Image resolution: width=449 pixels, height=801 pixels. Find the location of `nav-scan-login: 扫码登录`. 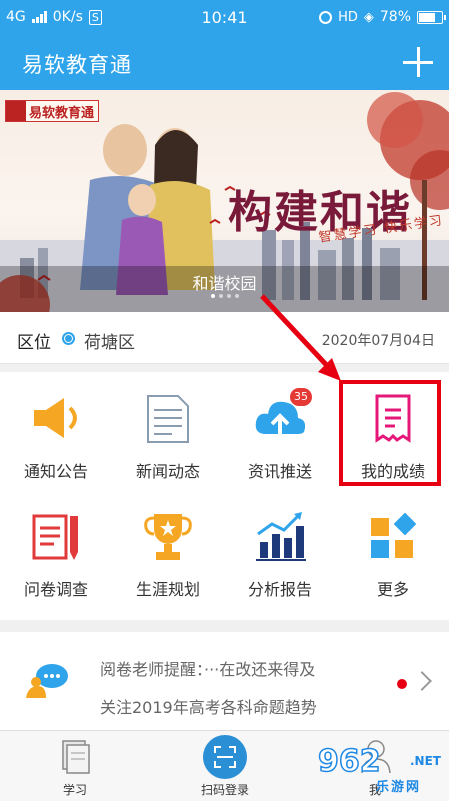

nav-scan-login: 扫码登录 is located at coordinates (225, 766).